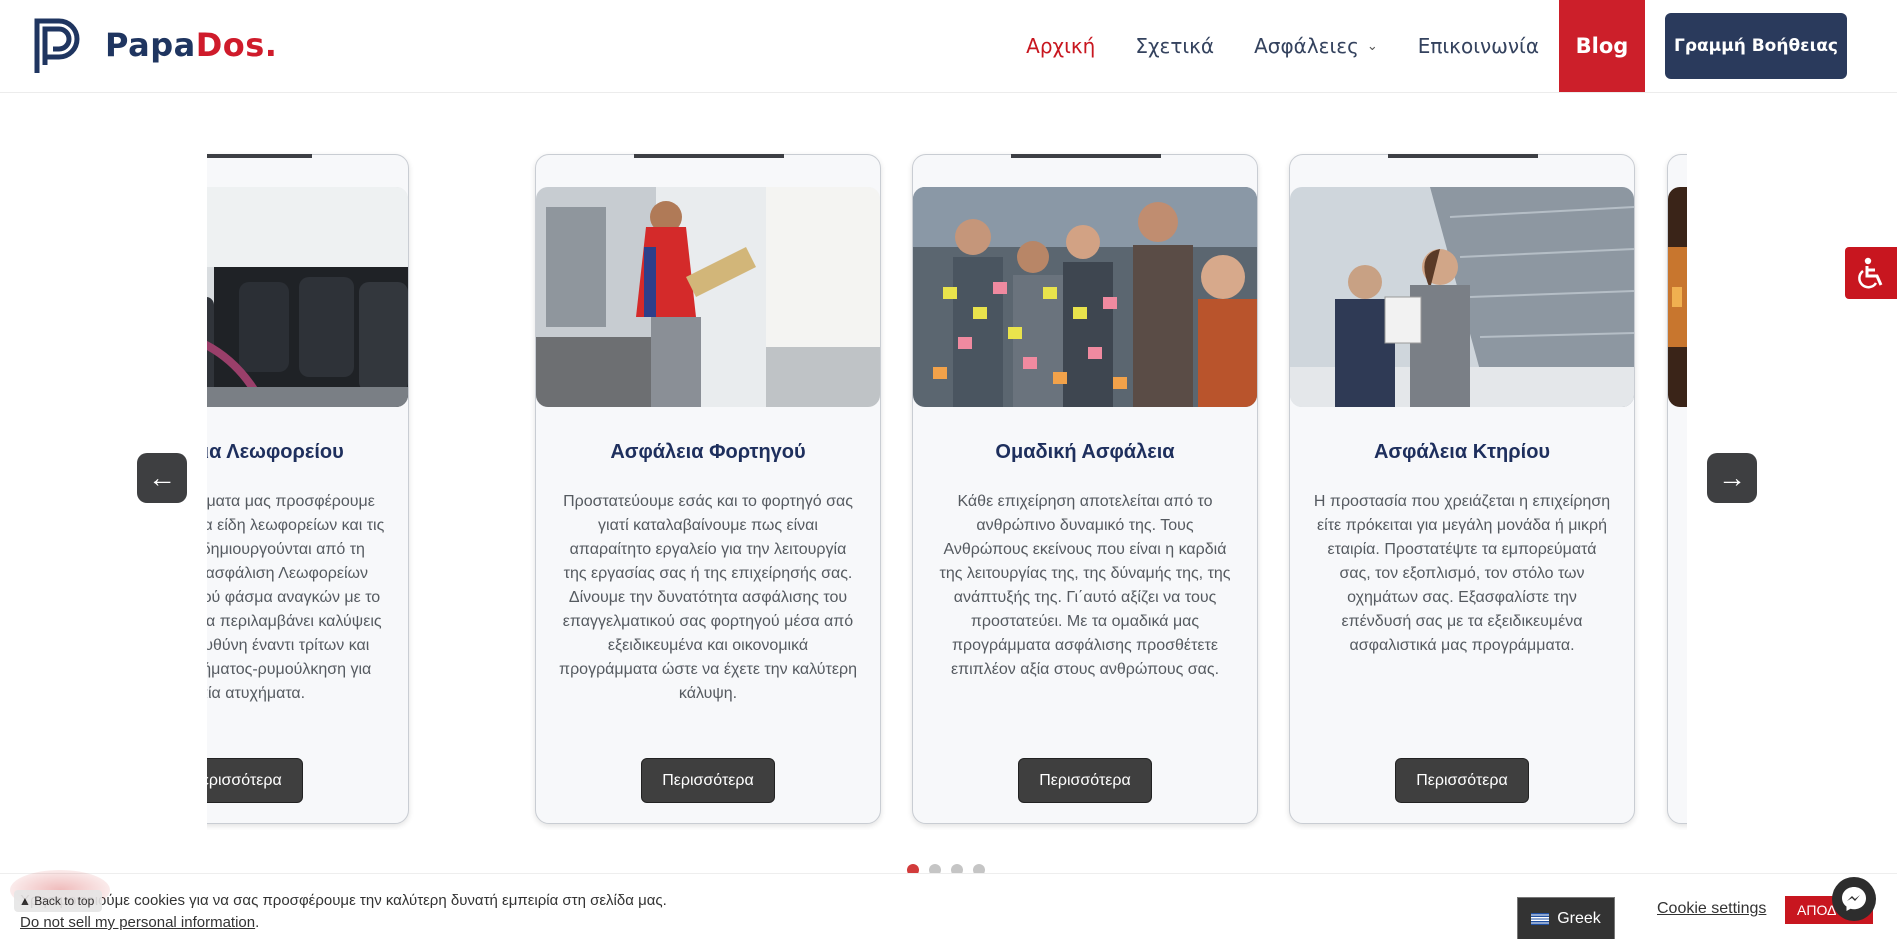  I want to click on card-title: Ασφάλεια Κτηρίου, so click(1462, 452).